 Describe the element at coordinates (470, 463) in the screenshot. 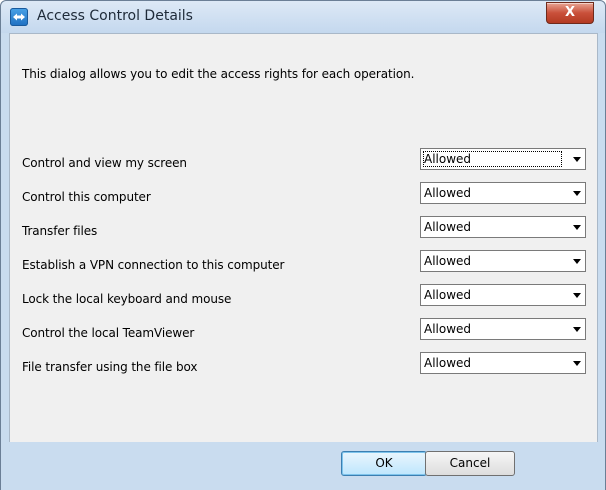

I see `cancel-button: Cancel` at that location.